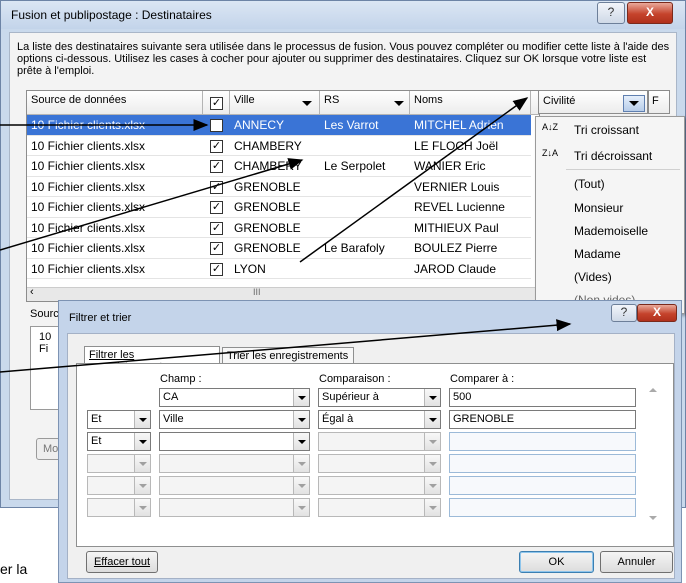  Describe the element at coordinates (152, 204) in the screenshot. I see `arrow-to-ville` at that location.